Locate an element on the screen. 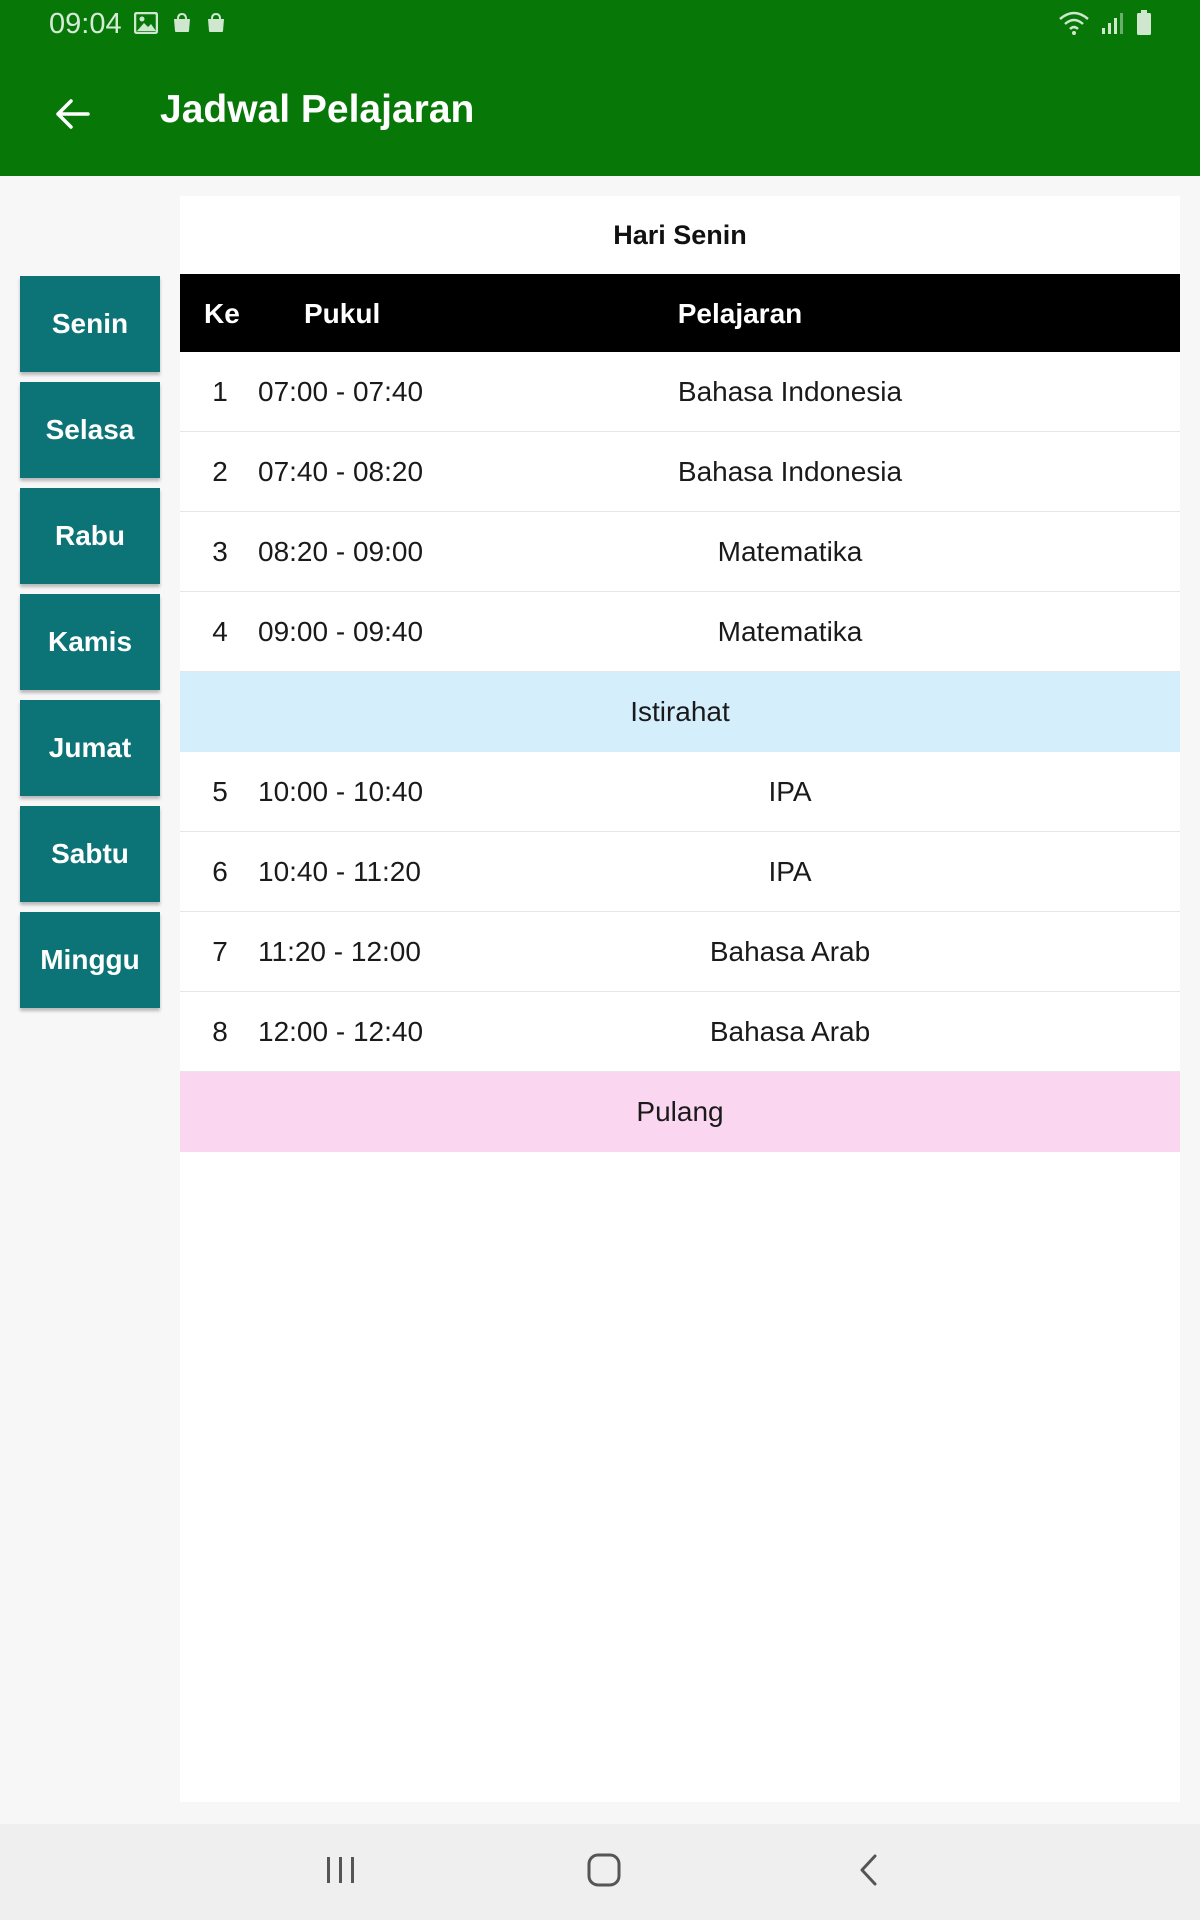  table-row: 5 10:00 - 10:40 IPA is located at coordinates (680, 792).